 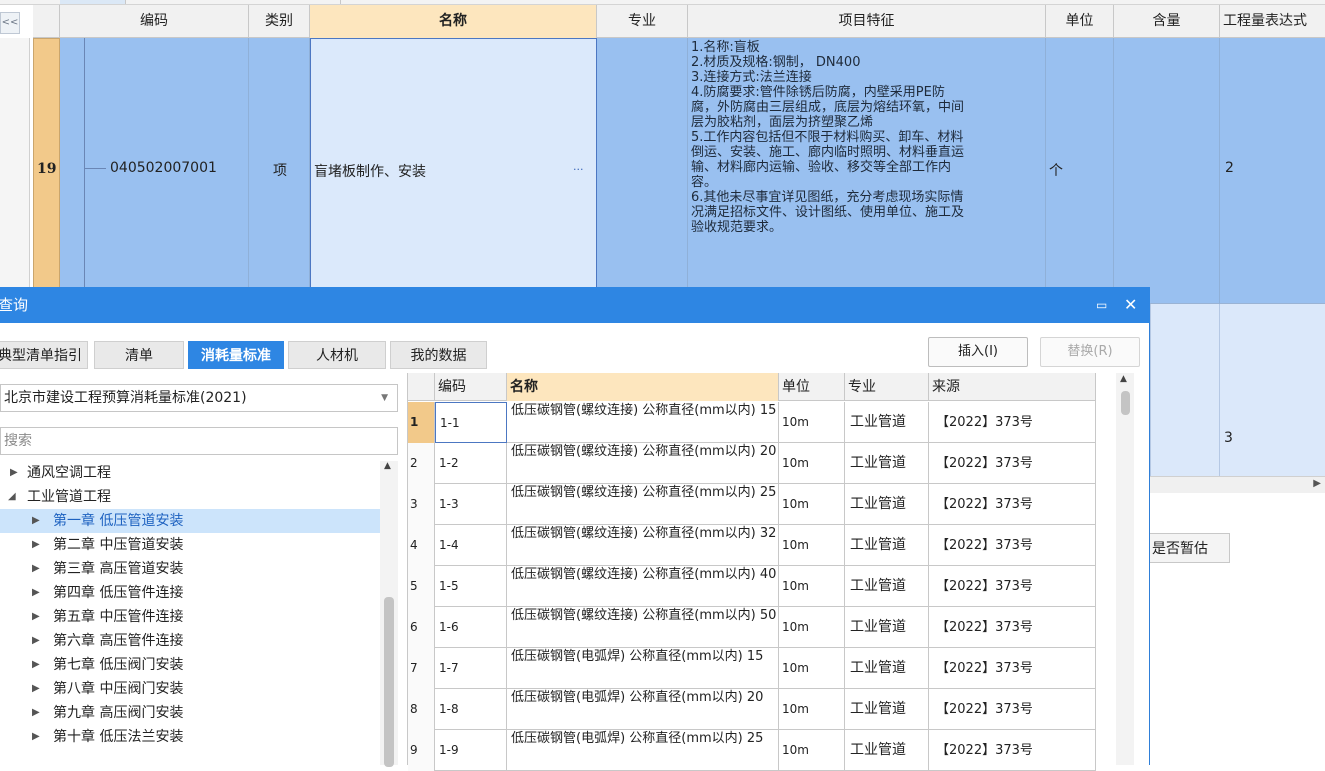 I want to click on row-code: 1-2, so click(x=471, y=463).